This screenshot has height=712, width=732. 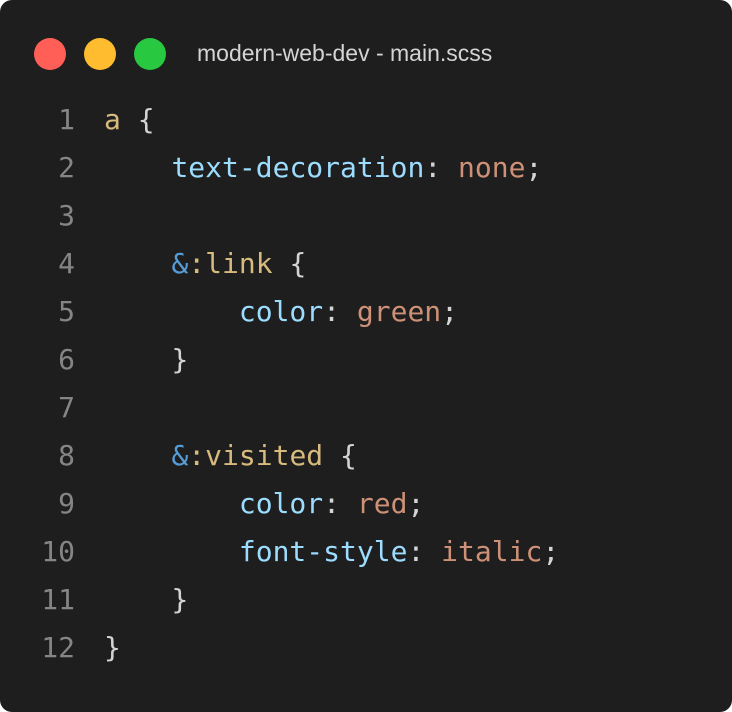 What do you see at coordinates (50, 54) in the screenshot?
I see `close-window-button` at bounding box center [50, 54].